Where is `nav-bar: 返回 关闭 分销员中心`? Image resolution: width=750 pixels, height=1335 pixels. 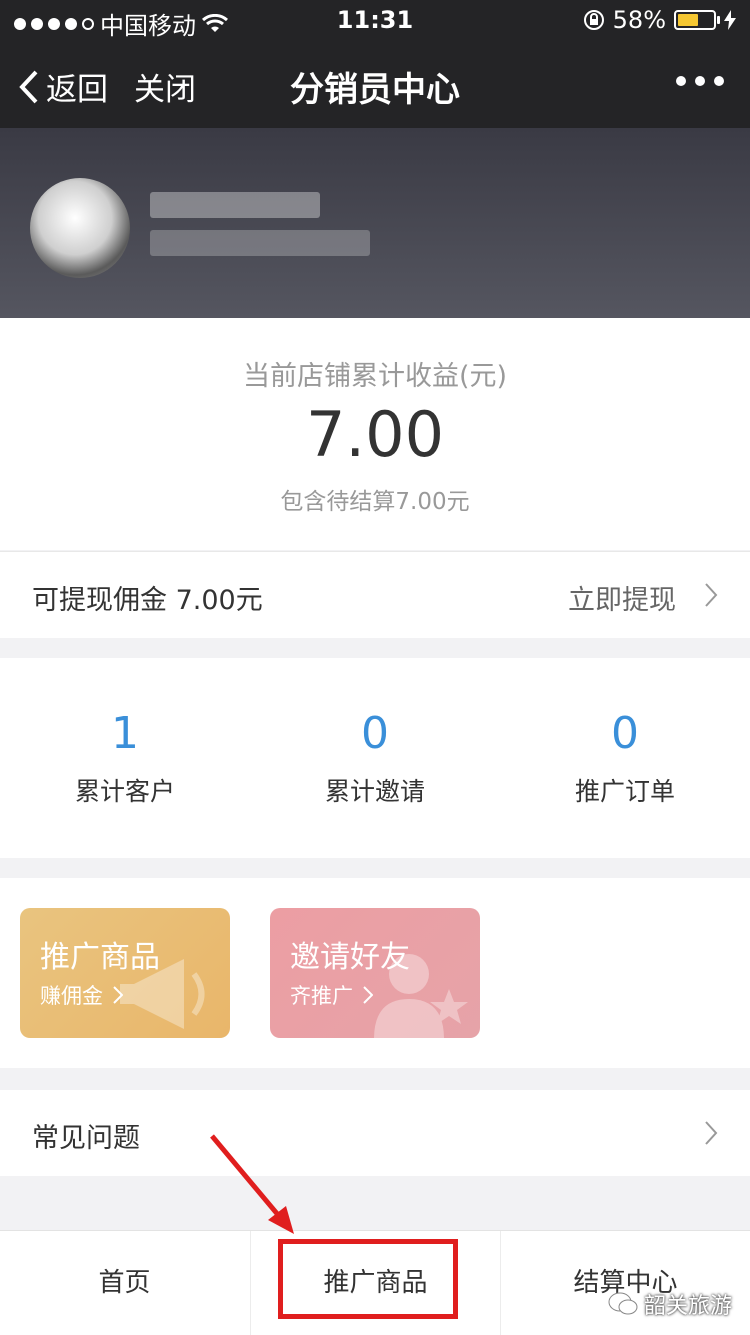
nav-bar: 返回 关闭 分销员中心 is located at coordinates (375, 86).